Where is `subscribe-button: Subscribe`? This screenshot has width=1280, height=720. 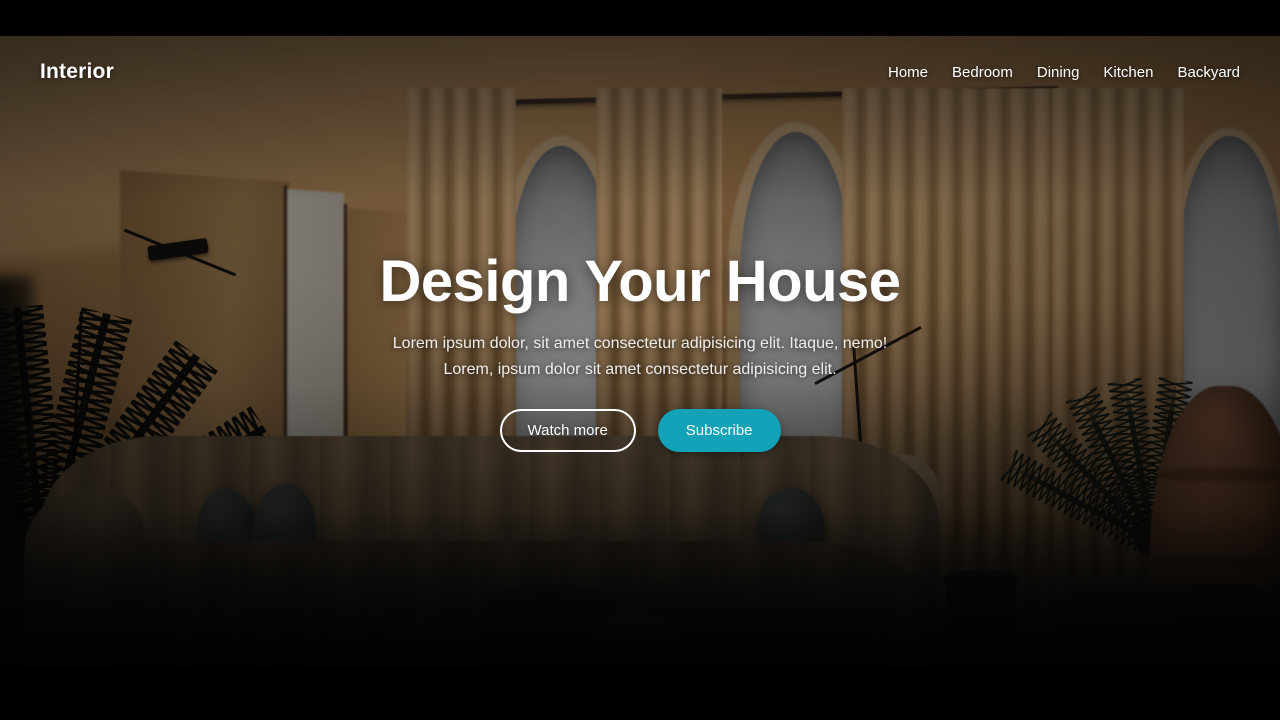
subscribe-button: Subscribe is located at coordinates (719, 430).